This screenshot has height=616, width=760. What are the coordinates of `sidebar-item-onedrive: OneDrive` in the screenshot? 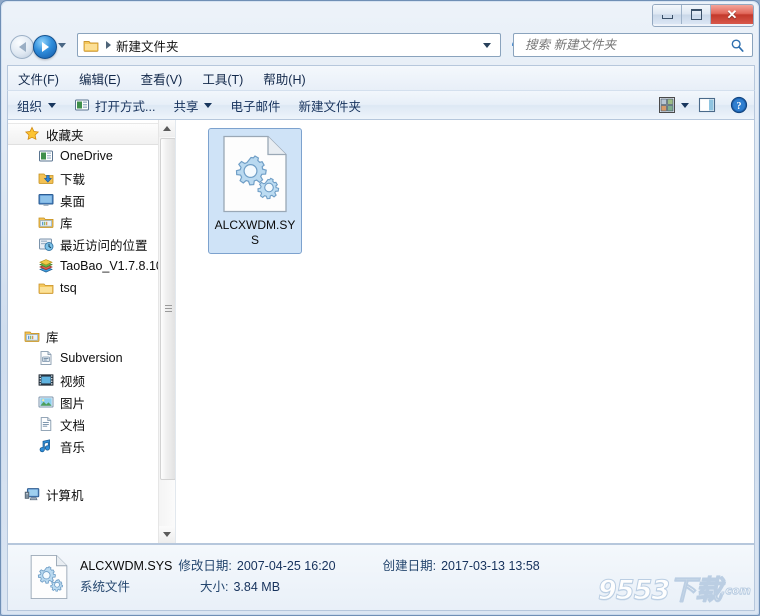 It's located at (91, 156).